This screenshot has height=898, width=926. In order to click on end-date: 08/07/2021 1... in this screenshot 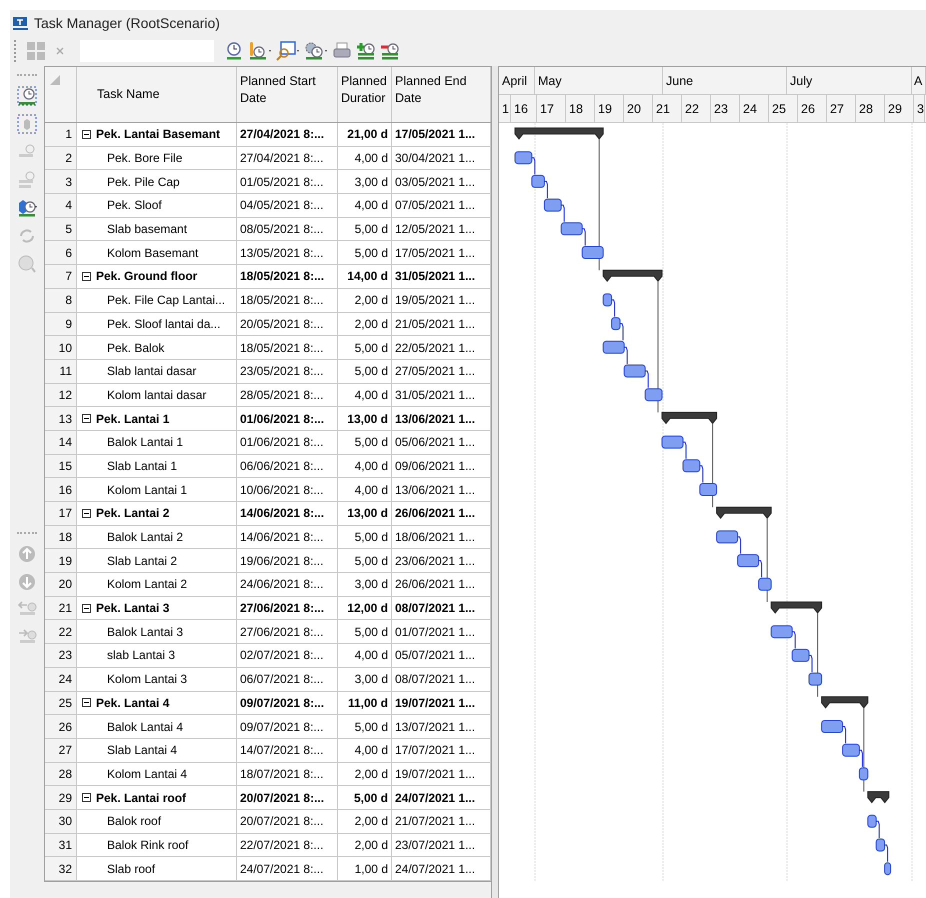, I will do `click(435, 679)`.